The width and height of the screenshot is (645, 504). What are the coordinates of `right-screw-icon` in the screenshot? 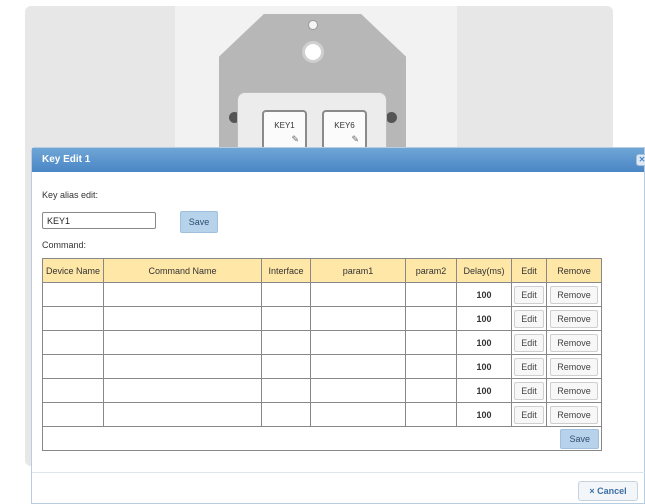 It's located at (391, 117).